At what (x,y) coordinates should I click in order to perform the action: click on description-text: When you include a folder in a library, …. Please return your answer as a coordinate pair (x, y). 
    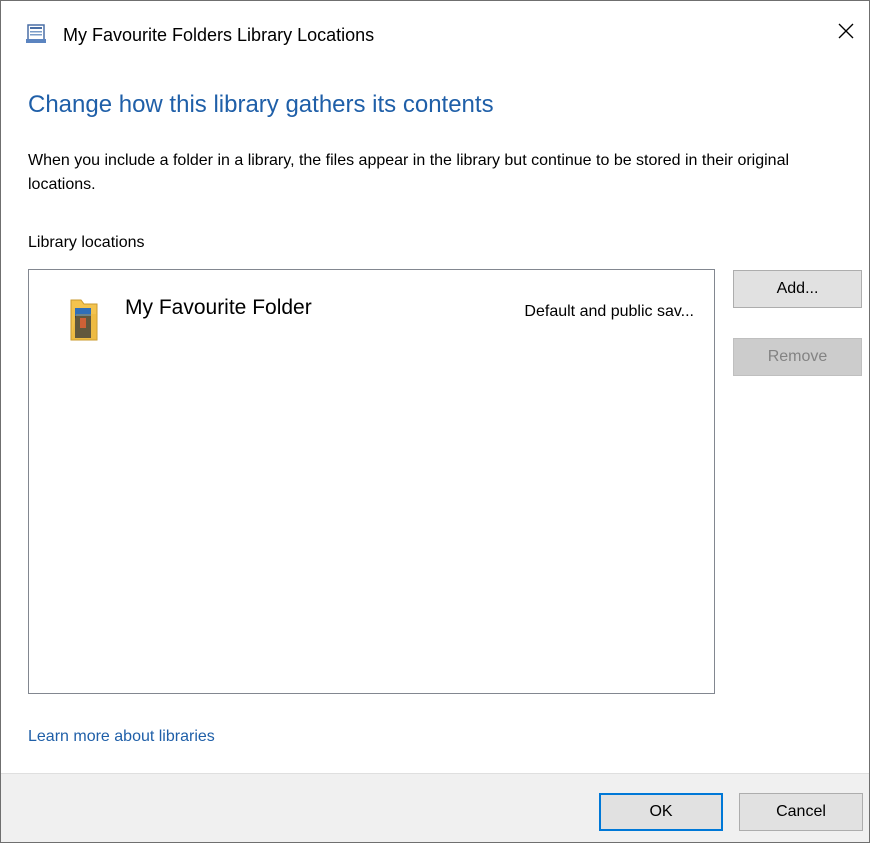
    Looking at the image, I should click on (409, 172).